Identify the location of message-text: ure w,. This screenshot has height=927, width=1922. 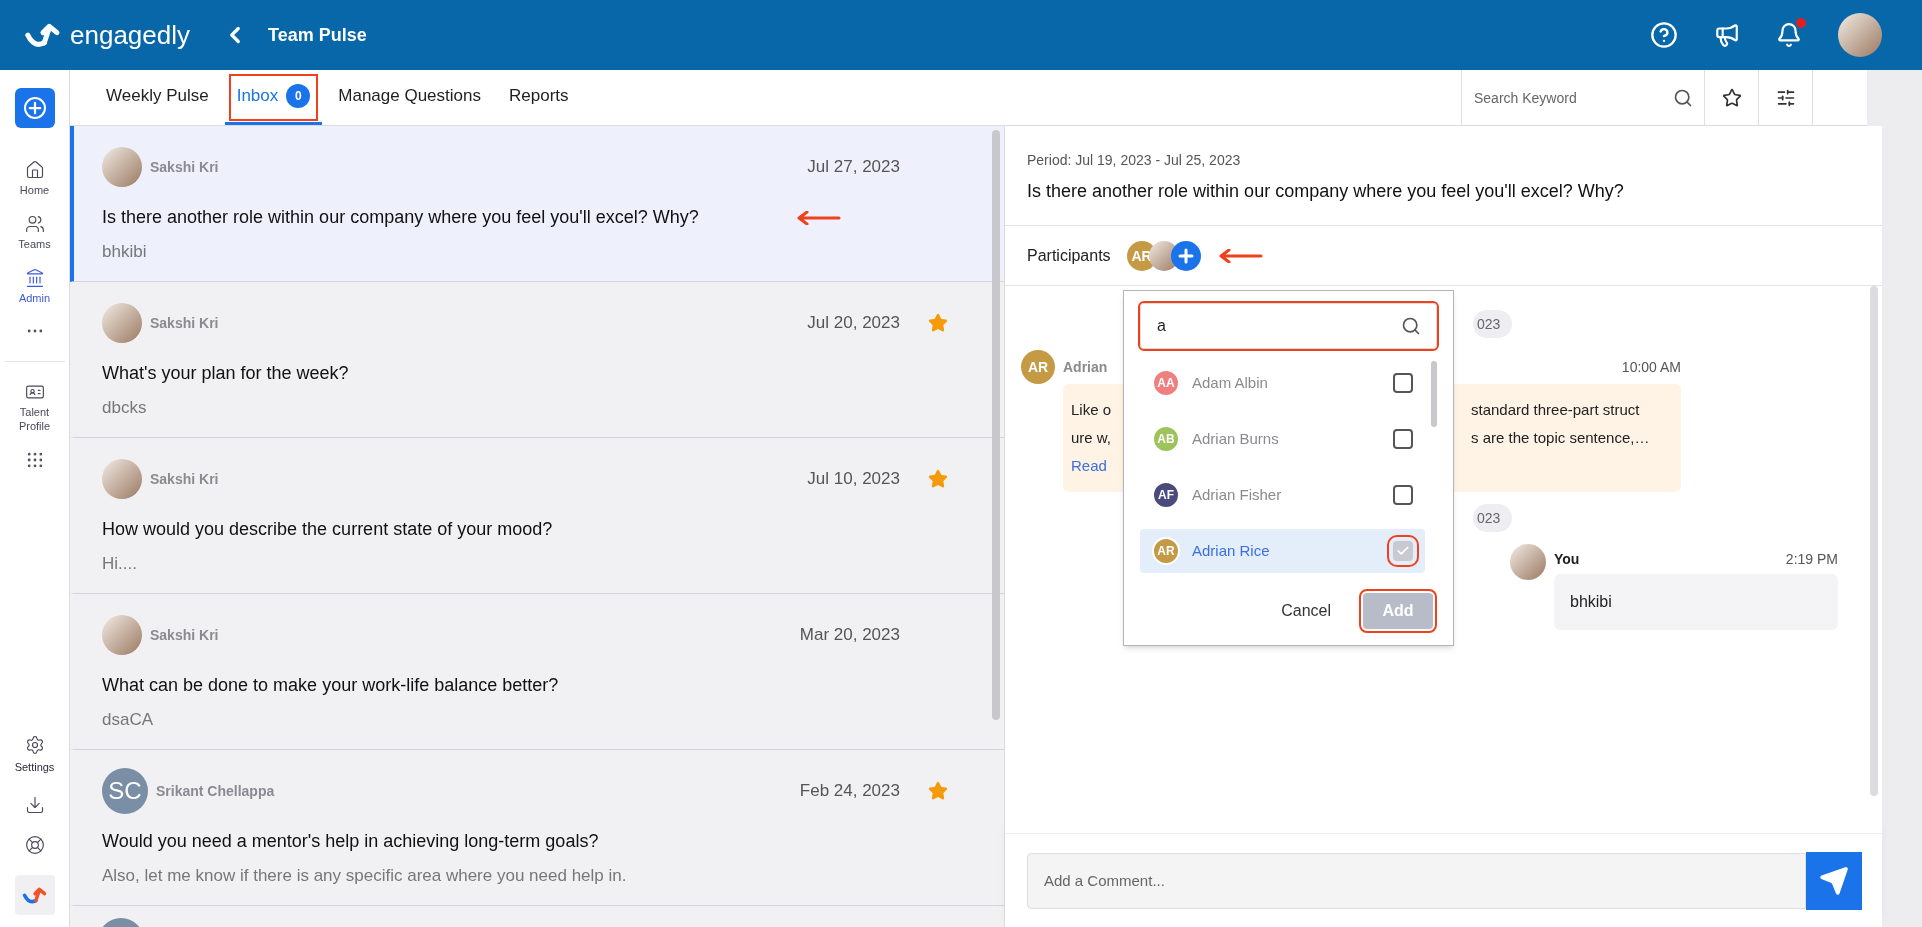
(1091, 438).